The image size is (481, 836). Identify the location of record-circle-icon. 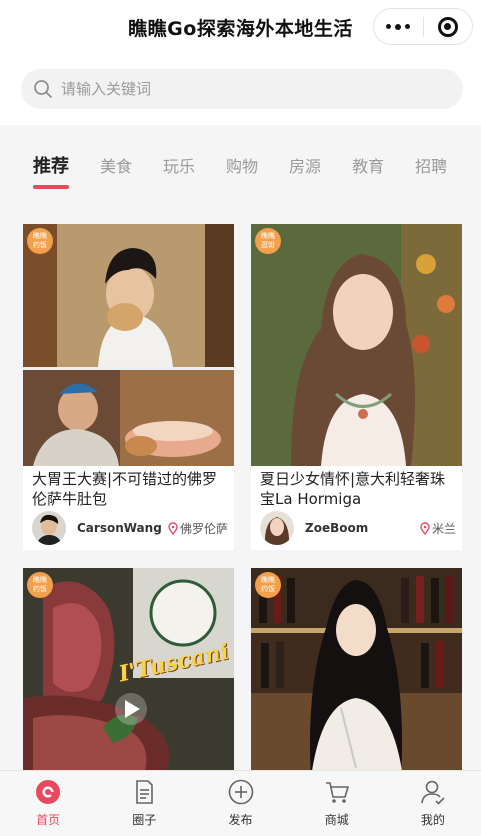
(447, 26).